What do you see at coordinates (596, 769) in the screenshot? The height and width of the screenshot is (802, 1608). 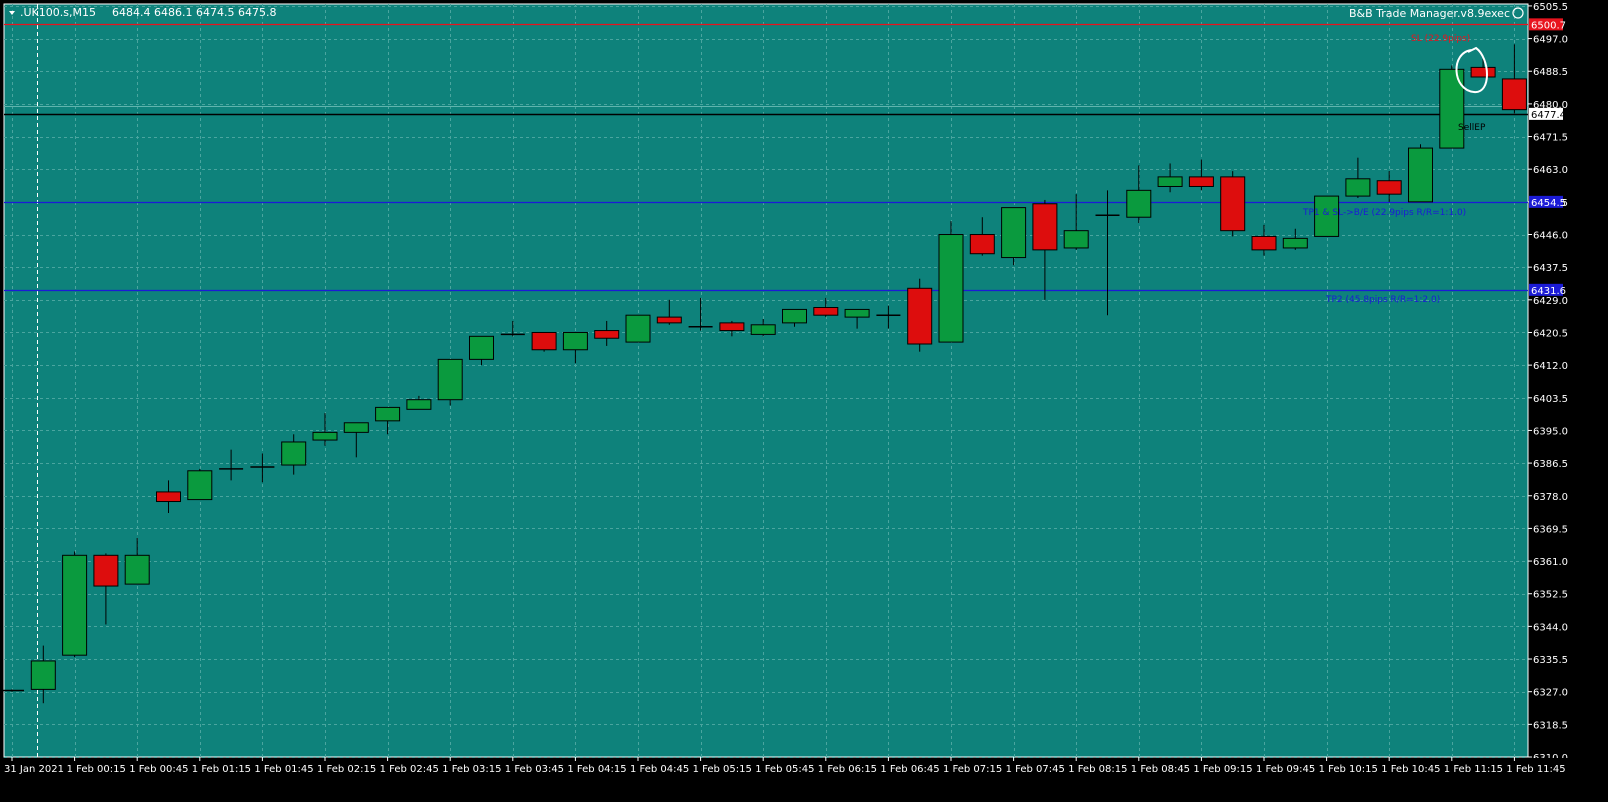 I see `time-tick-label: 1 Feb 04:15` at bounding box center [596, 769].